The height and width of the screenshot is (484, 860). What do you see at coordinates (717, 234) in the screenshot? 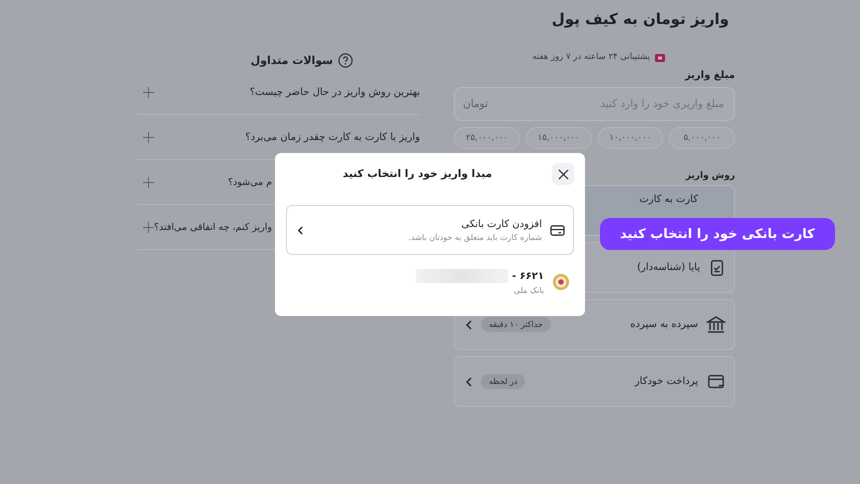
I see `callout-label: کارت بانکی خود را انتخاب کنید` at bounding box center [717, 234].